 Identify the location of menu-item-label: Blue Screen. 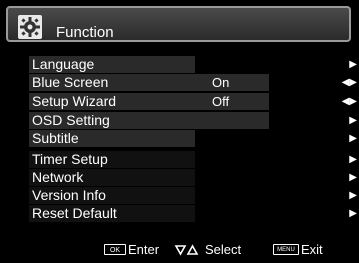
(70, 82).